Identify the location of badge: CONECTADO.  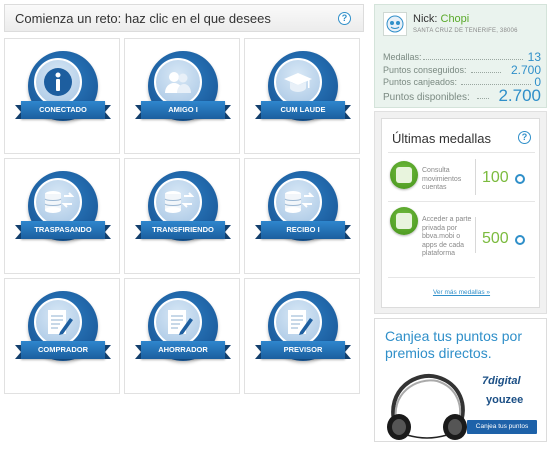
(63, 95).